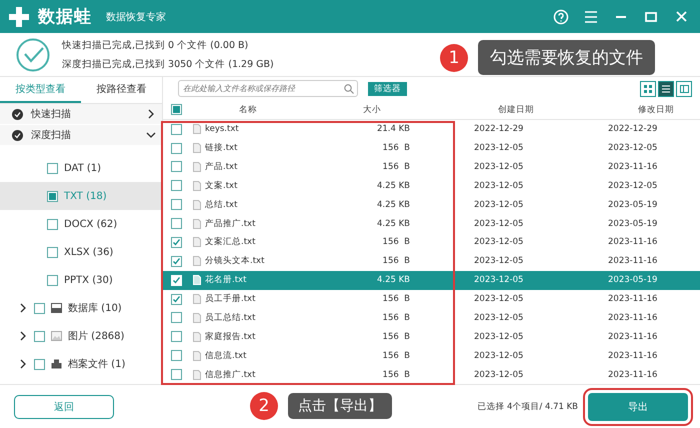  Describe the element at coordinates (393, 129) in the screenshot. I see `file-size: 21.4 KB` at that location.